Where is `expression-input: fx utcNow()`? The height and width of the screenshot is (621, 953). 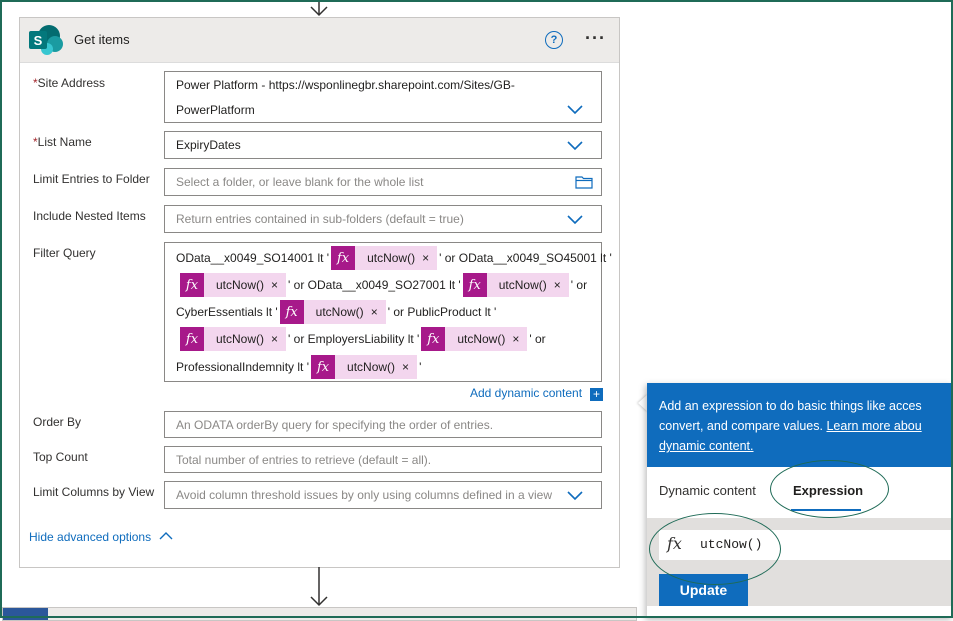 expression-input: fx utcNow() is located at coordinates (806, 545).